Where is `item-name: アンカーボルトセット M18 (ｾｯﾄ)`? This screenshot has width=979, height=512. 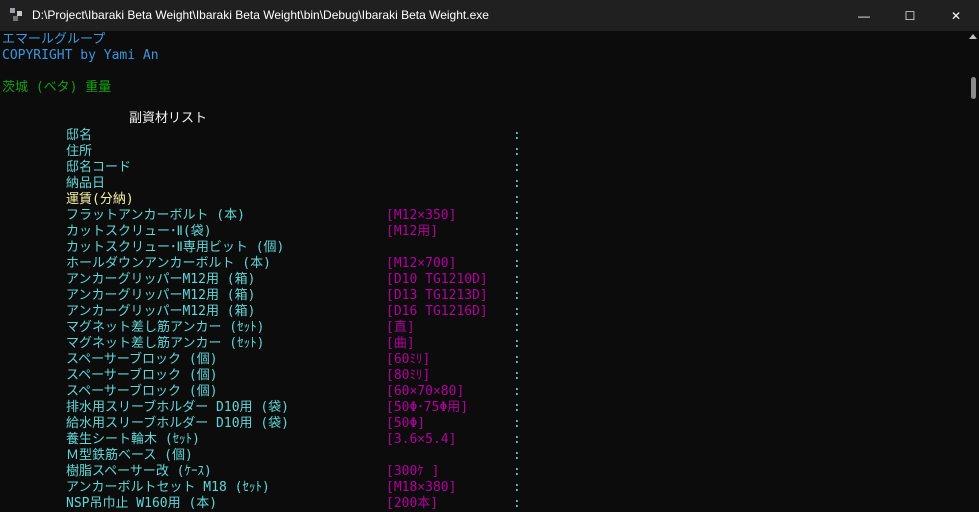 item-name: アンカーボルトセット M18 (ｾｯﾄ) is located at coordinates (168, 487).